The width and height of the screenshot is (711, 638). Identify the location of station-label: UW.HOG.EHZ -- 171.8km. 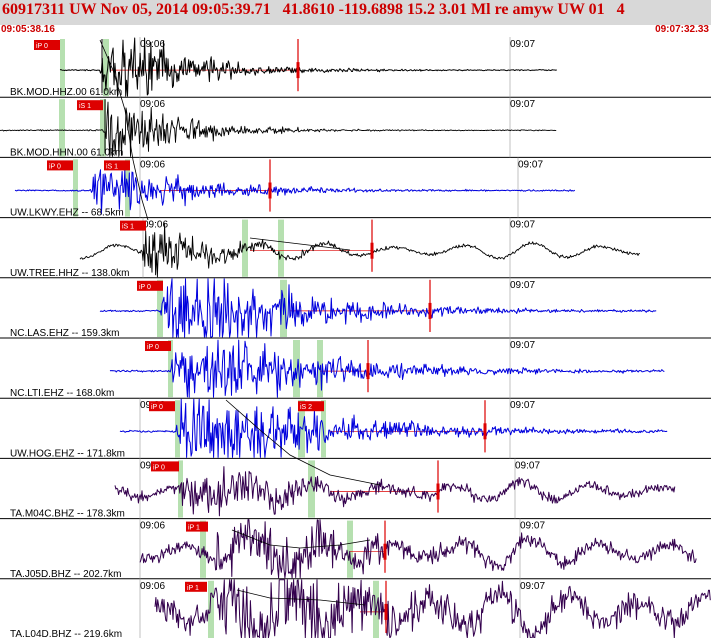
(67, 453).